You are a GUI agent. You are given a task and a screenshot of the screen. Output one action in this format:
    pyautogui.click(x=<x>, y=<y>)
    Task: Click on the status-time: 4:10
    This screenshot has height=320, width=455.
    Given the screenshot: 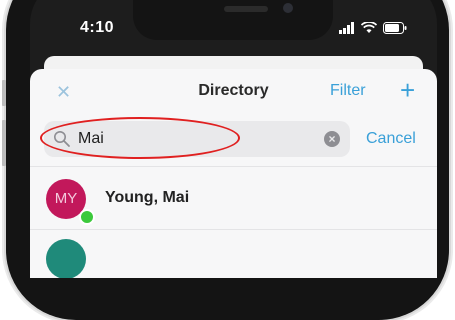 What is the action you would take?
    pyautogui.click(x=97, y=27)
    